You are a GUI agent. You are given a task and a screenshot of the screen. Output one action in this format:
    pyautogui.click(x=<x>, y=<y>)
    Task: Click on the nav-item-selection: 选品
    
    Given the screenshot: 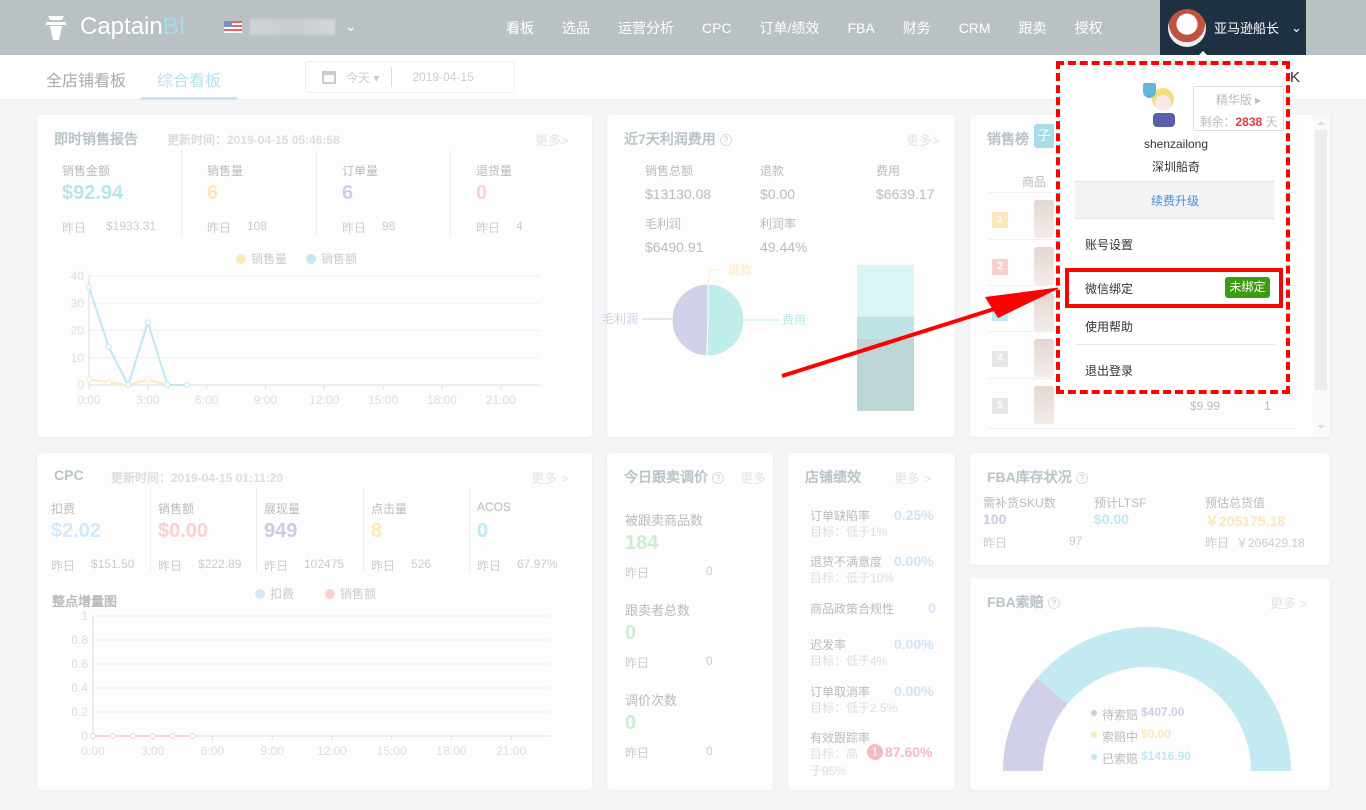 What is the action you would take?
    pyautogui.click(x=576, y=28)
    